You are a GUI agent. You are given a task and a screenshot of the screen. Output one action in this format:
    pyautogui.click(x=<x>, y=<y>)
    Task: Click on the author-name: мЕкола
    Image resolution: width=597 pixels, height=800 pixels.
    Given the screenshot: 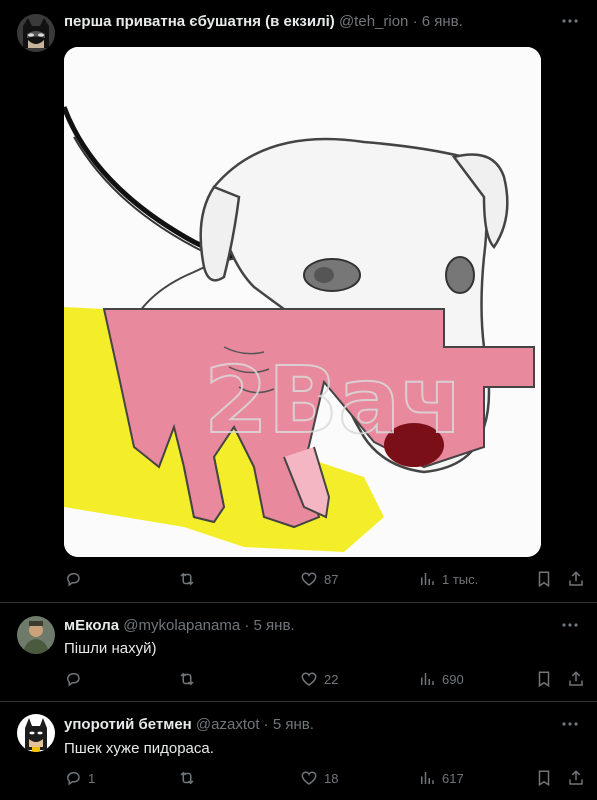 What is the action you would take?
    pyautogui.click(x=91, y=625)
    